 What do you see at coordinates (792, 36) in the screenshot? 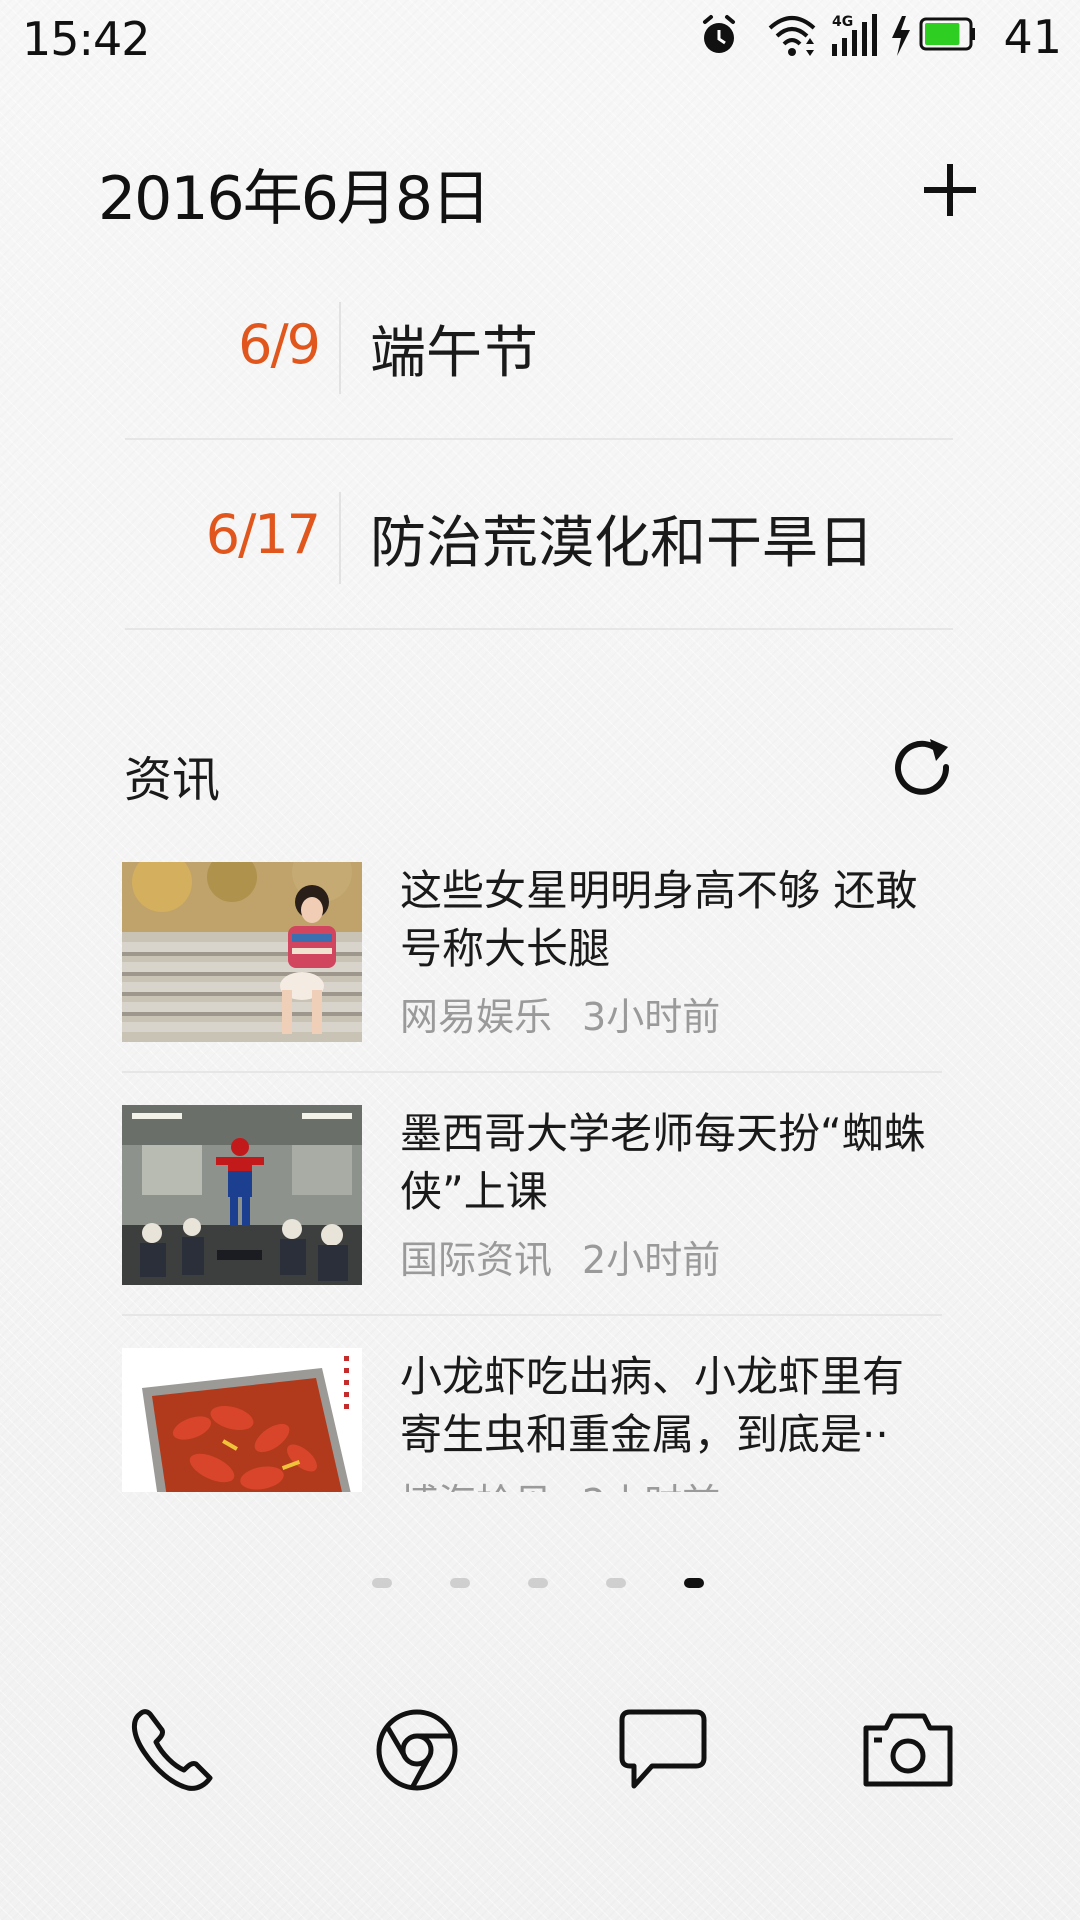
I see `wifi-icon` at bounding box center [792, 36].